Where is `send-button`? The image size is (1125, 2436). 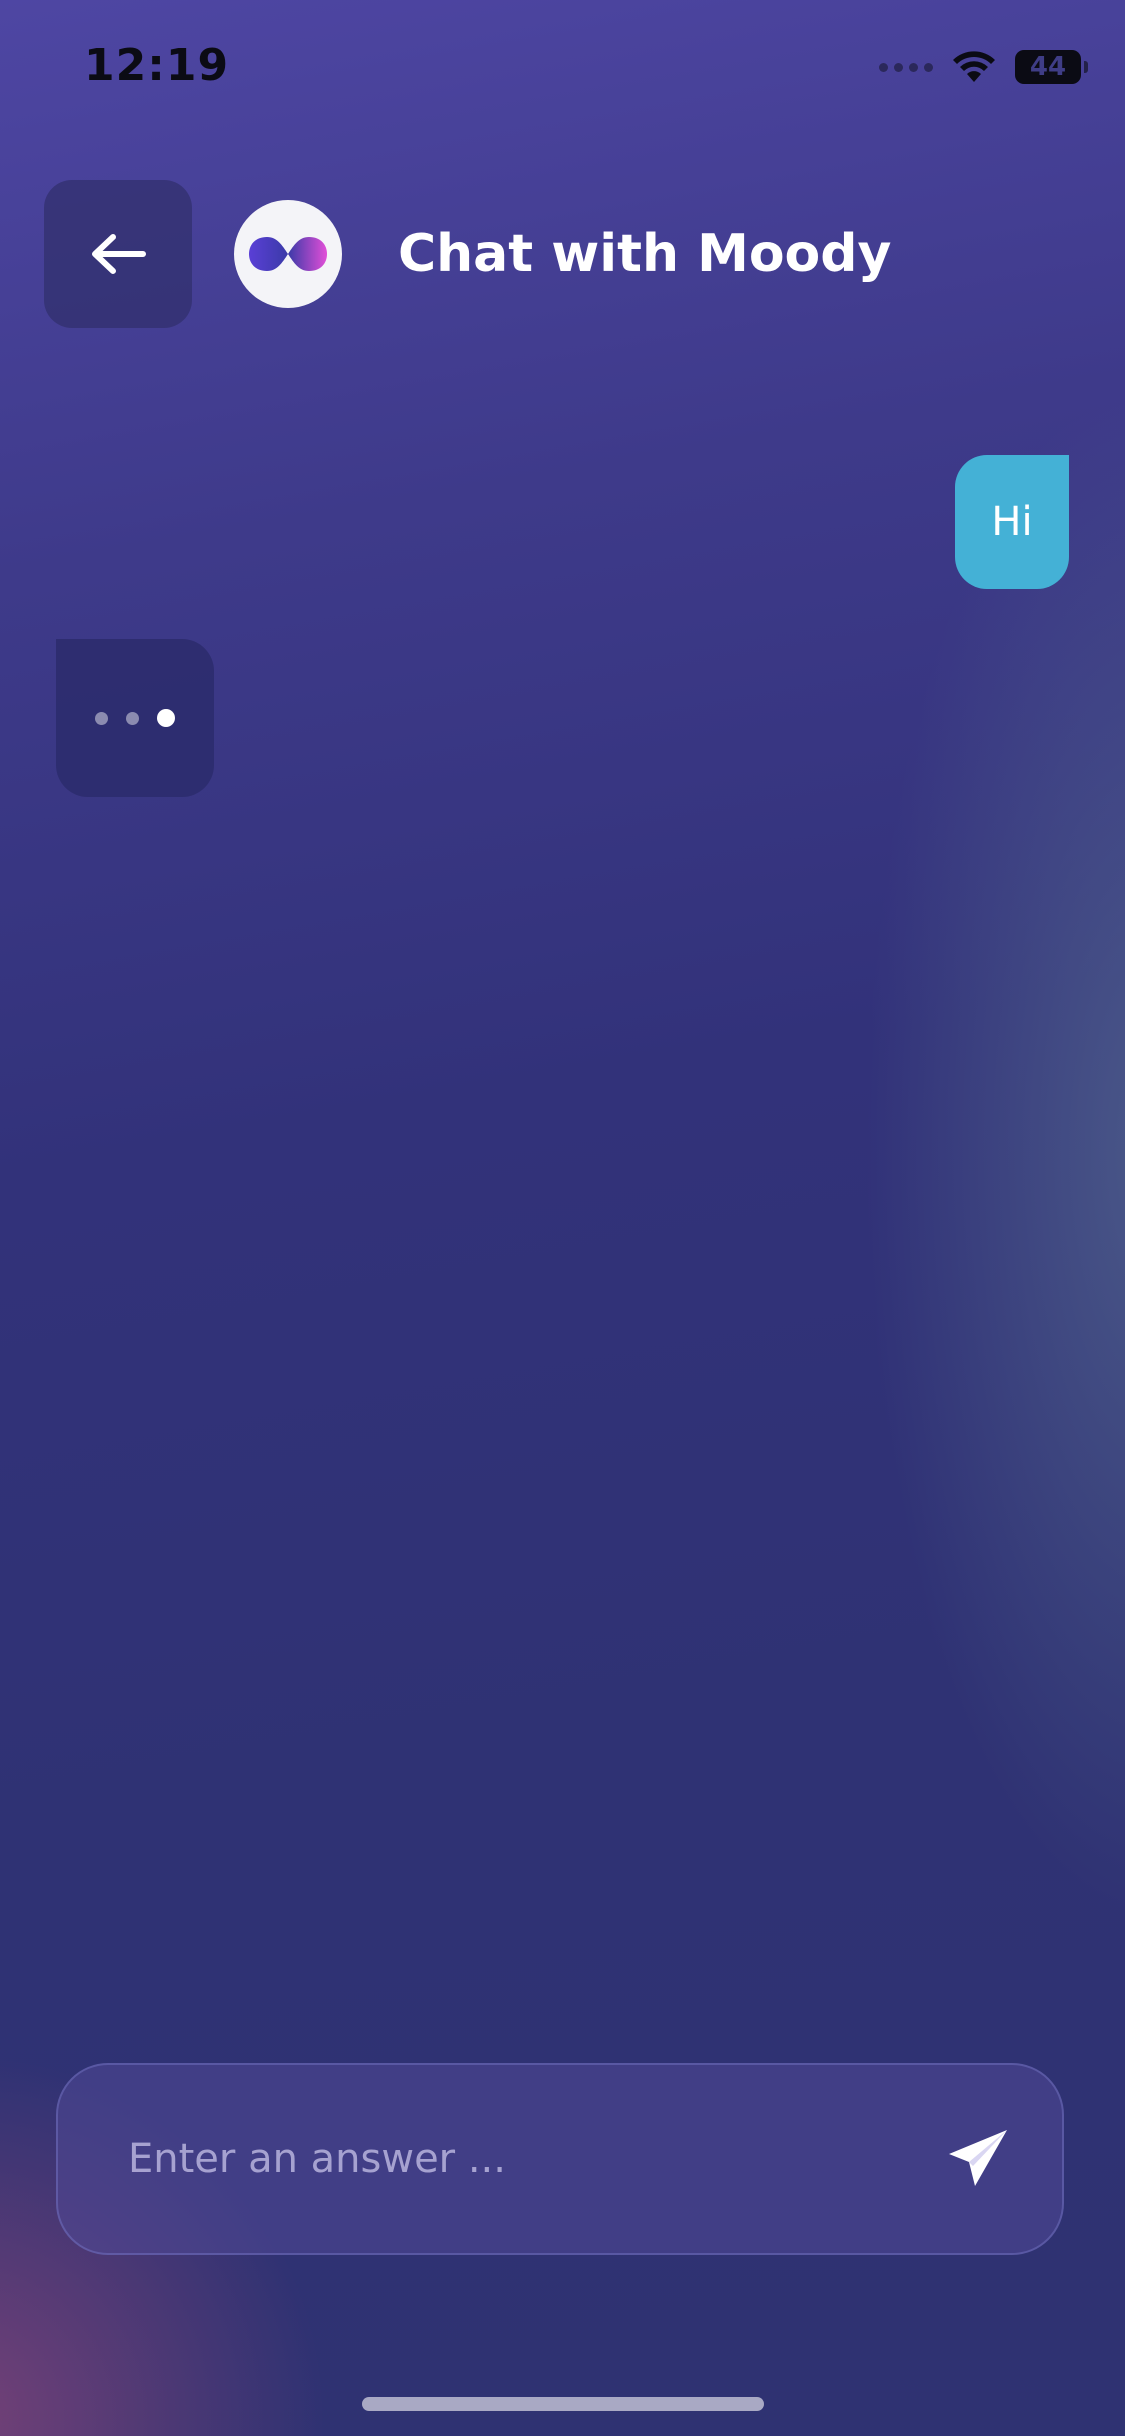
send-button is located at coordinates (978, 2159).